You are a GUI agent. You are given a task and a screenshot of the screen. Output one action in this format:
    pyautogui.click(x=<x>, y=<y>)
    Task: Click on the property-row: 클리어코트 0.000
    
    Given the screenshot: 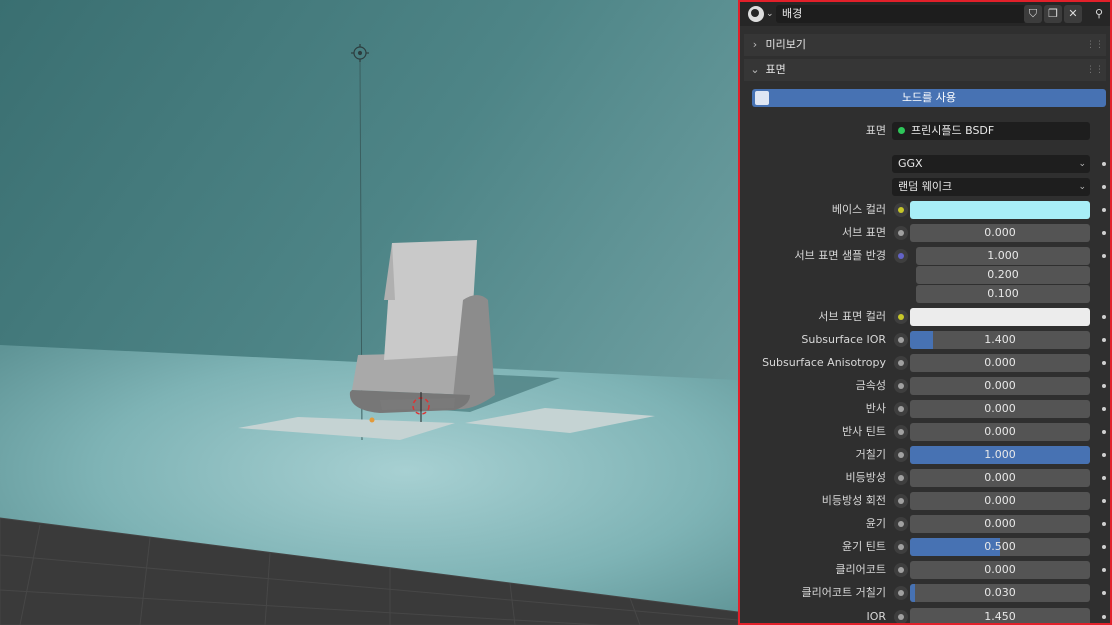 What is the action you would take?
    pyautogui.click(x=925, y=570)
    